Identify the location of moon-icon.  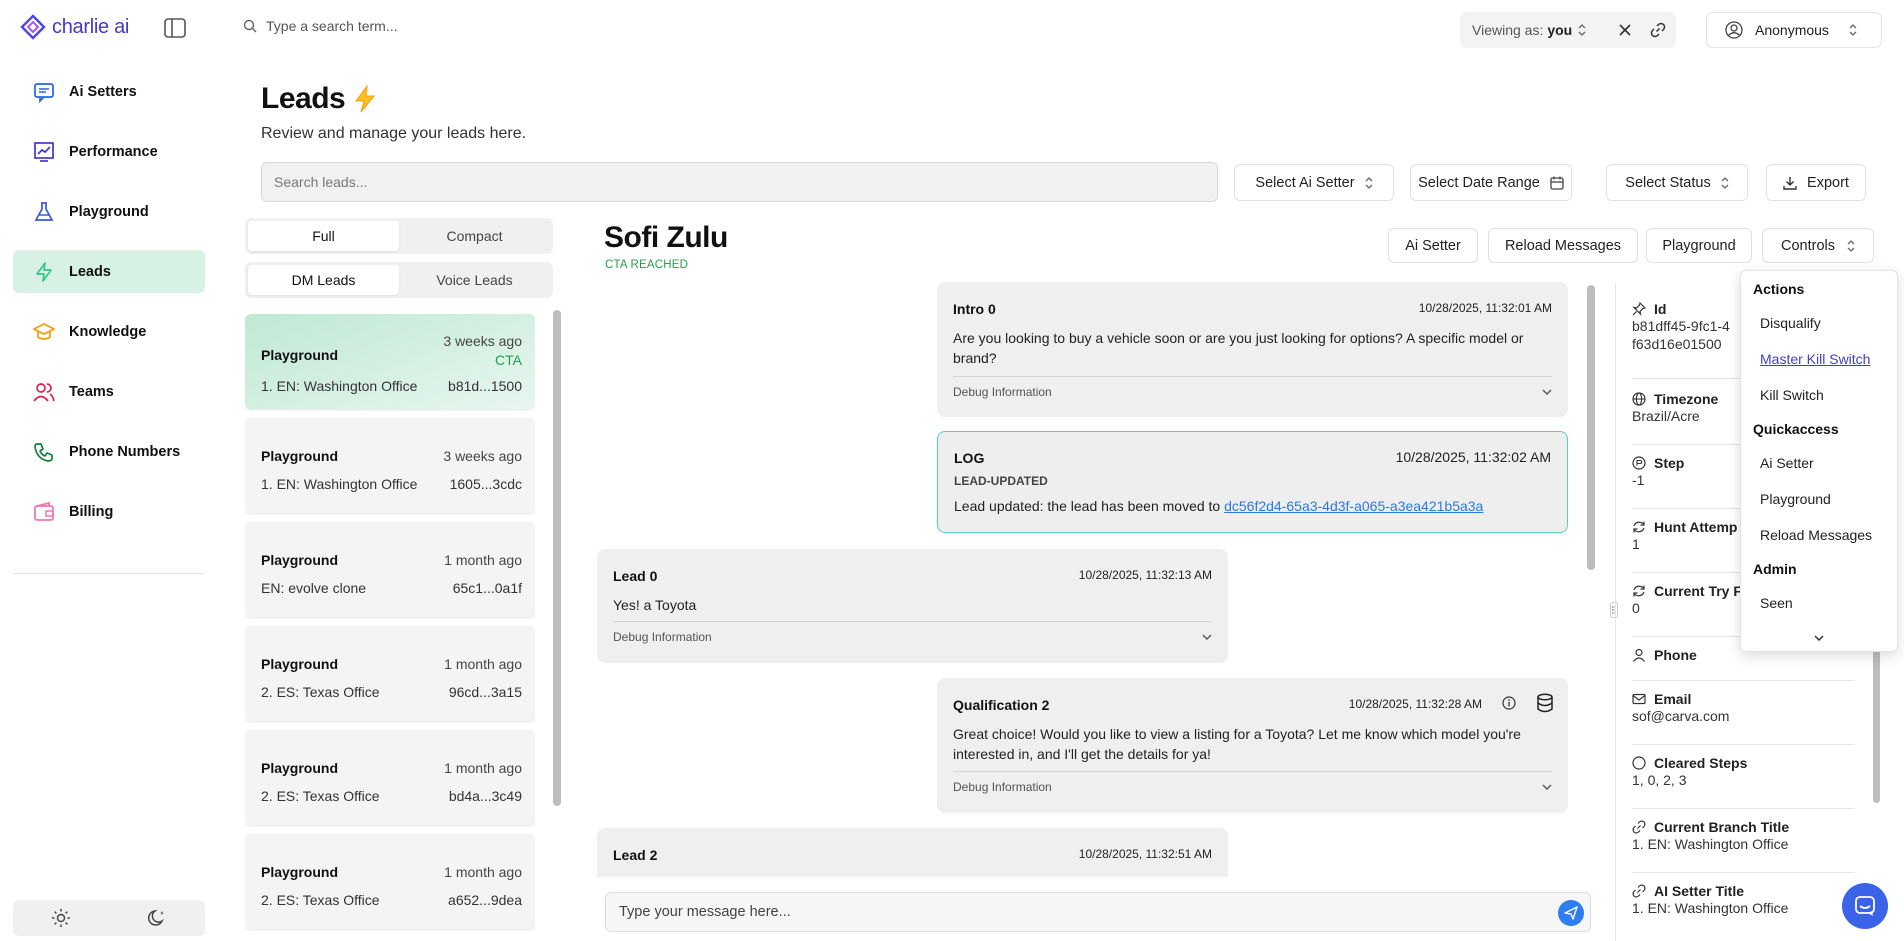
(157, 918).